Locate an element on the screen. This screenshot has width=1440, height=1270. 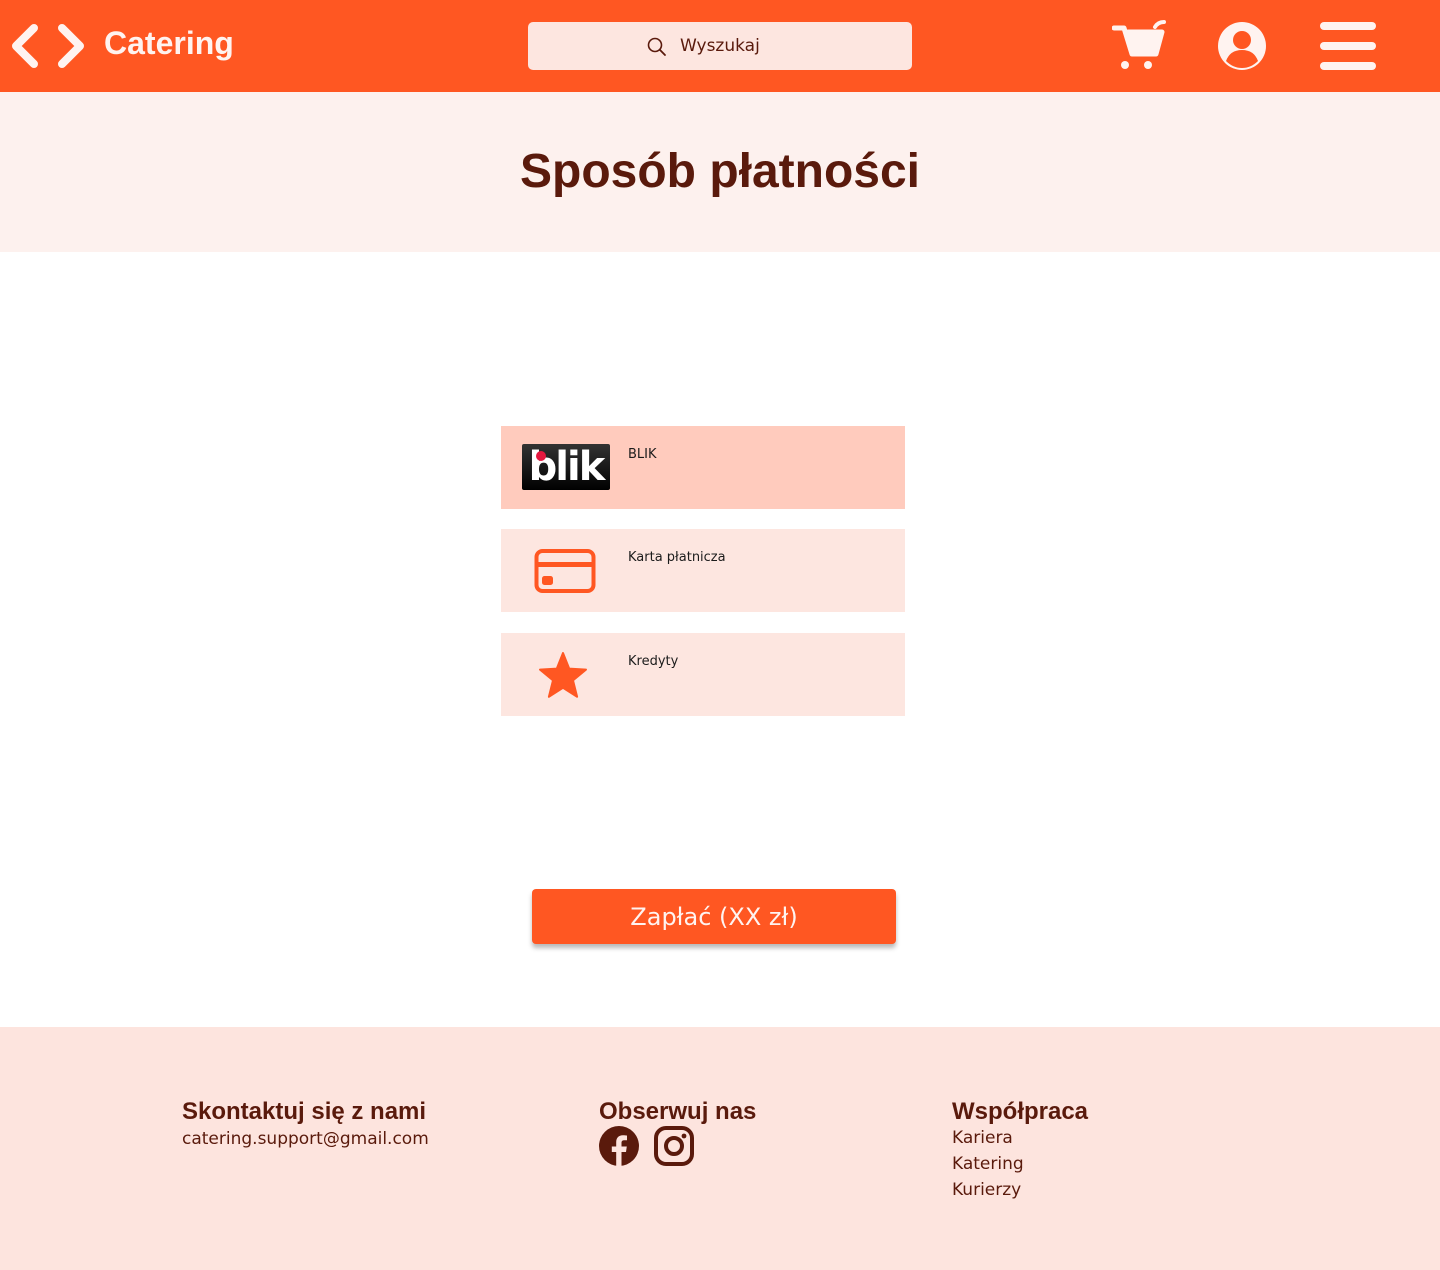
payment-option-blik: blik BLIK is located at coordinates (703, 467).